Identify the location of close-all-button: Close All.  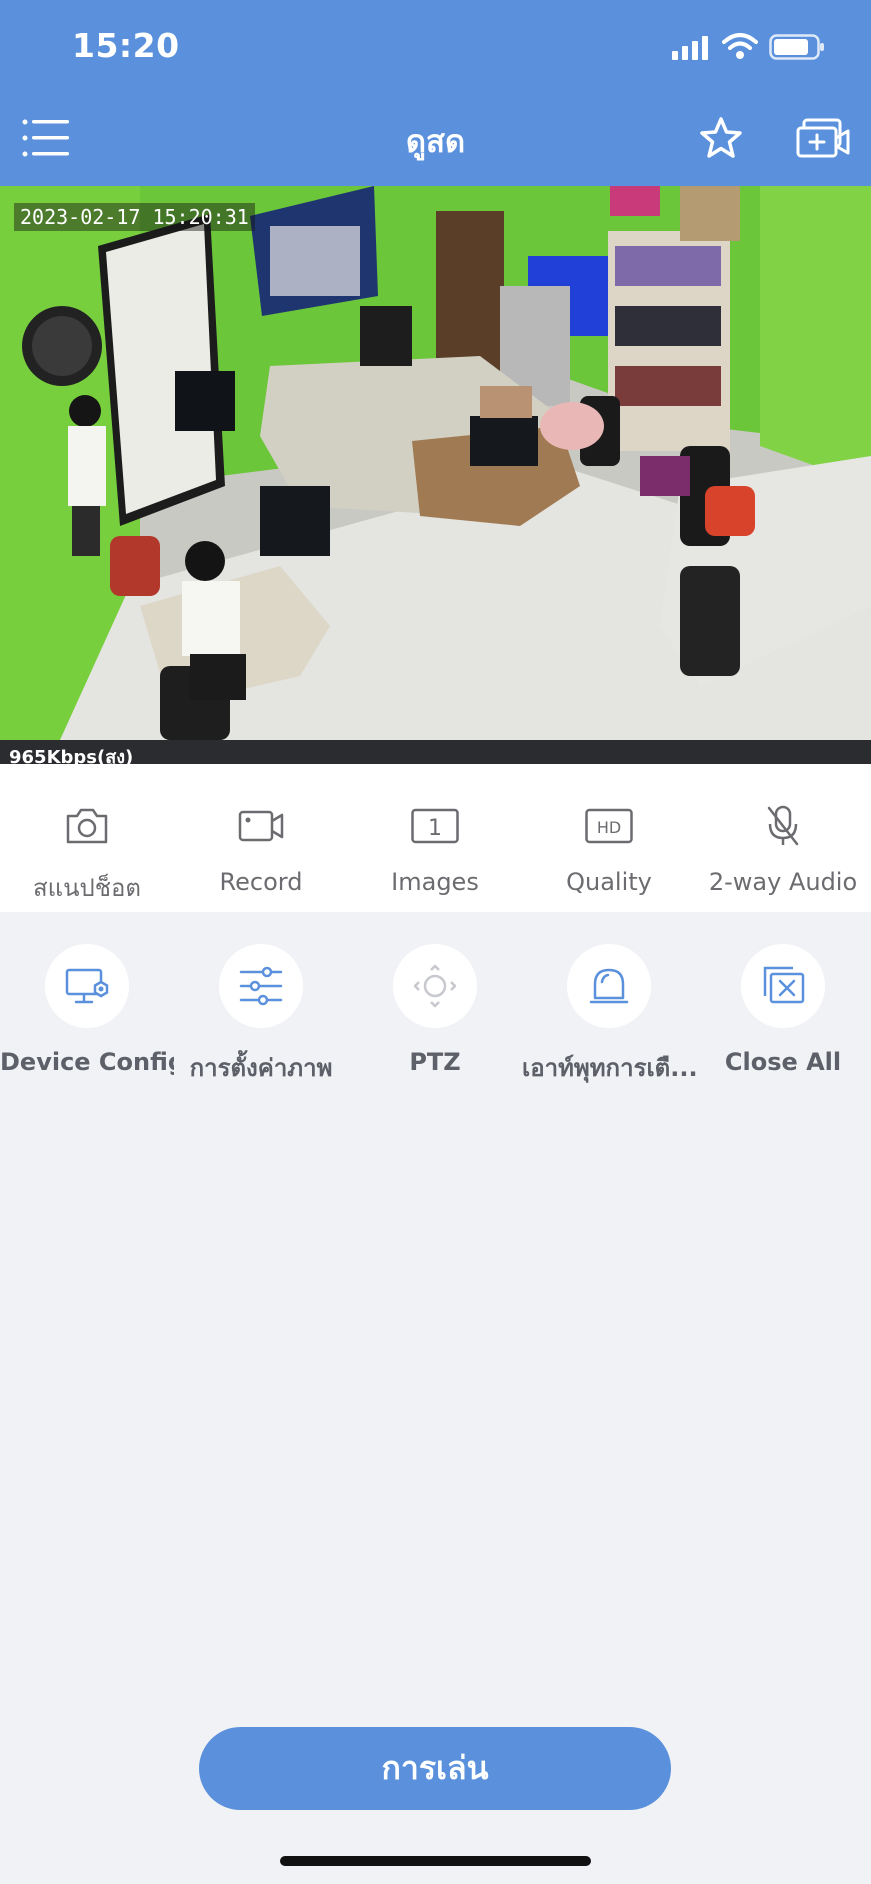
(783, 1010).